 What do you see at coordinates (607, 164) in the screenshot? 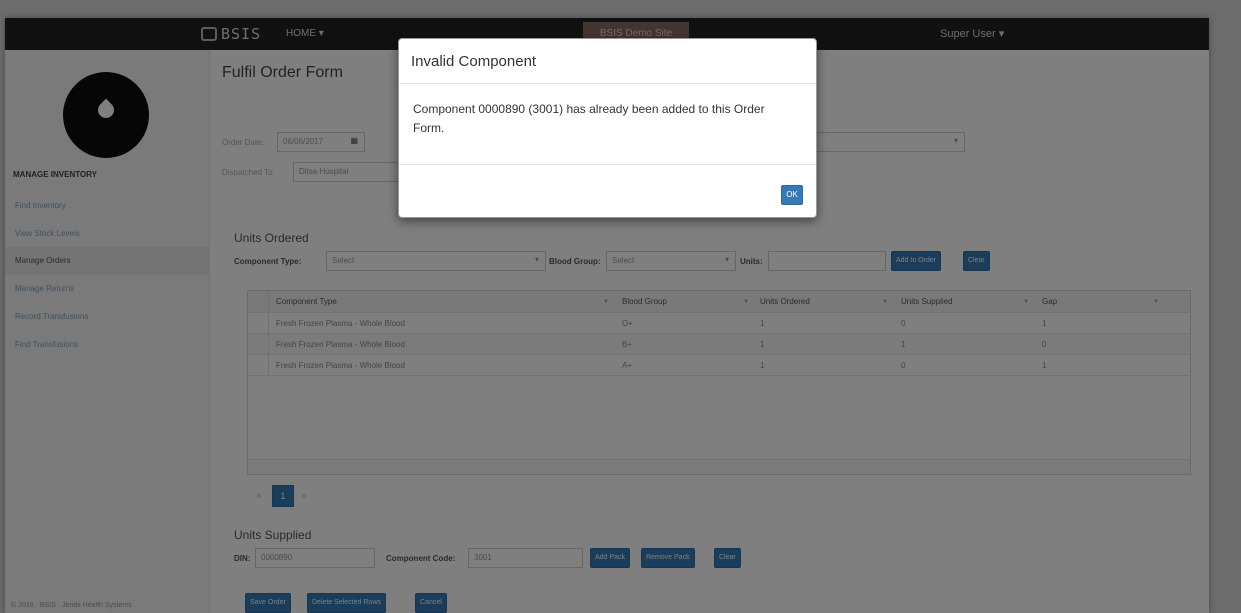
I see `dialog-footer-divider` at bounding box center [607, 164].